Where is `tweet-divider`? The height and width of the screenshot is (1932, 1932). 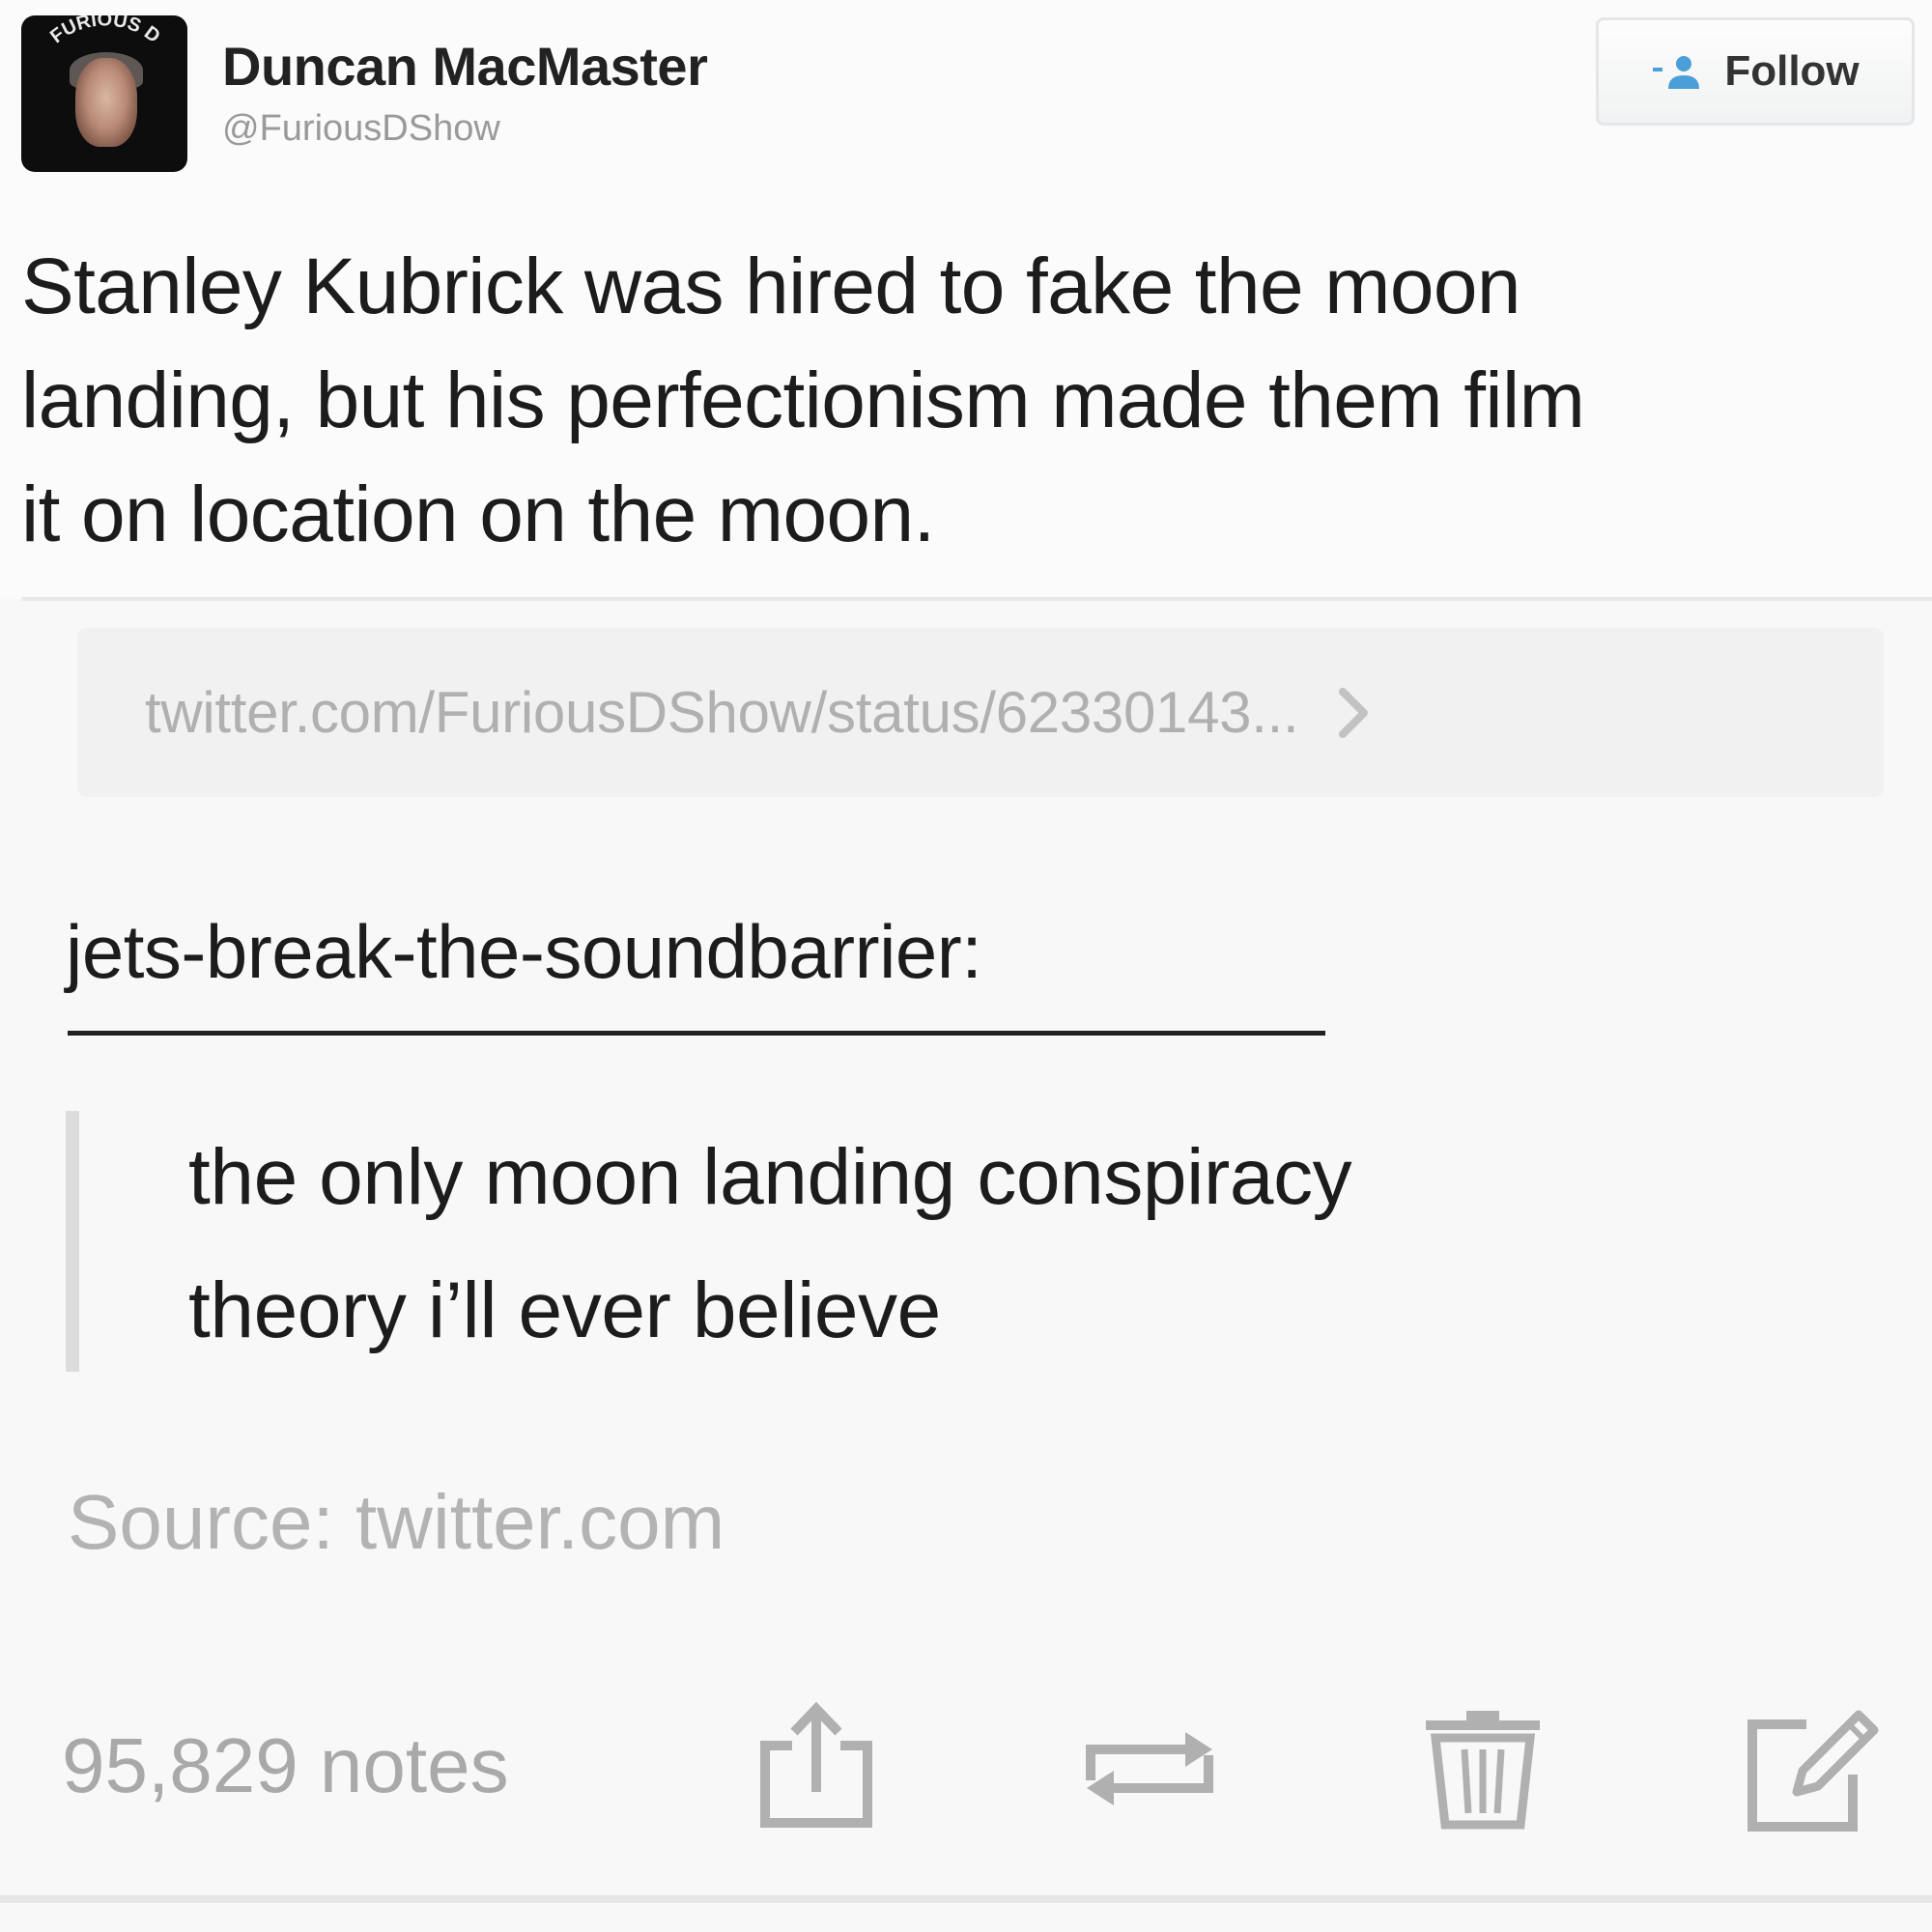 tweet-divider is located at coordinates (976, 599).